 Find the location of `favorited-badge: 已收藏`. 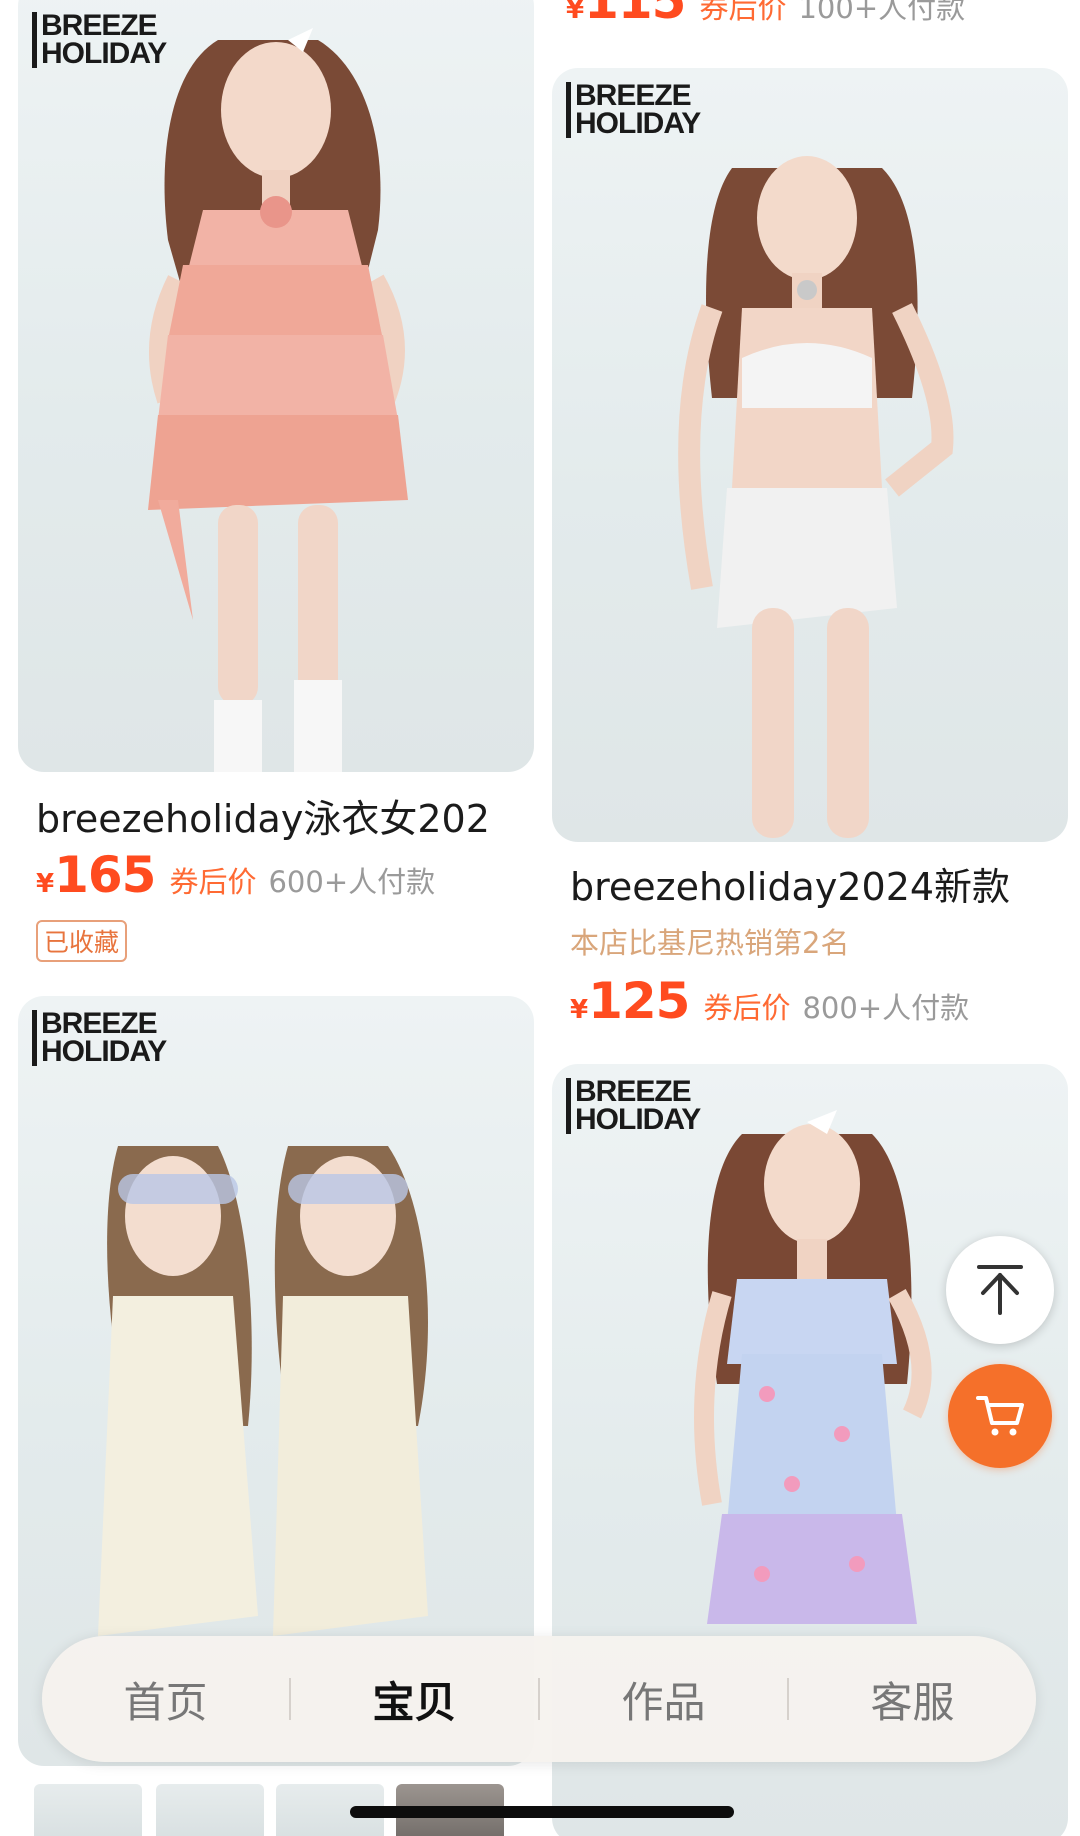

favorited-badge: 已收藏 is located at coordinates (82, 941).